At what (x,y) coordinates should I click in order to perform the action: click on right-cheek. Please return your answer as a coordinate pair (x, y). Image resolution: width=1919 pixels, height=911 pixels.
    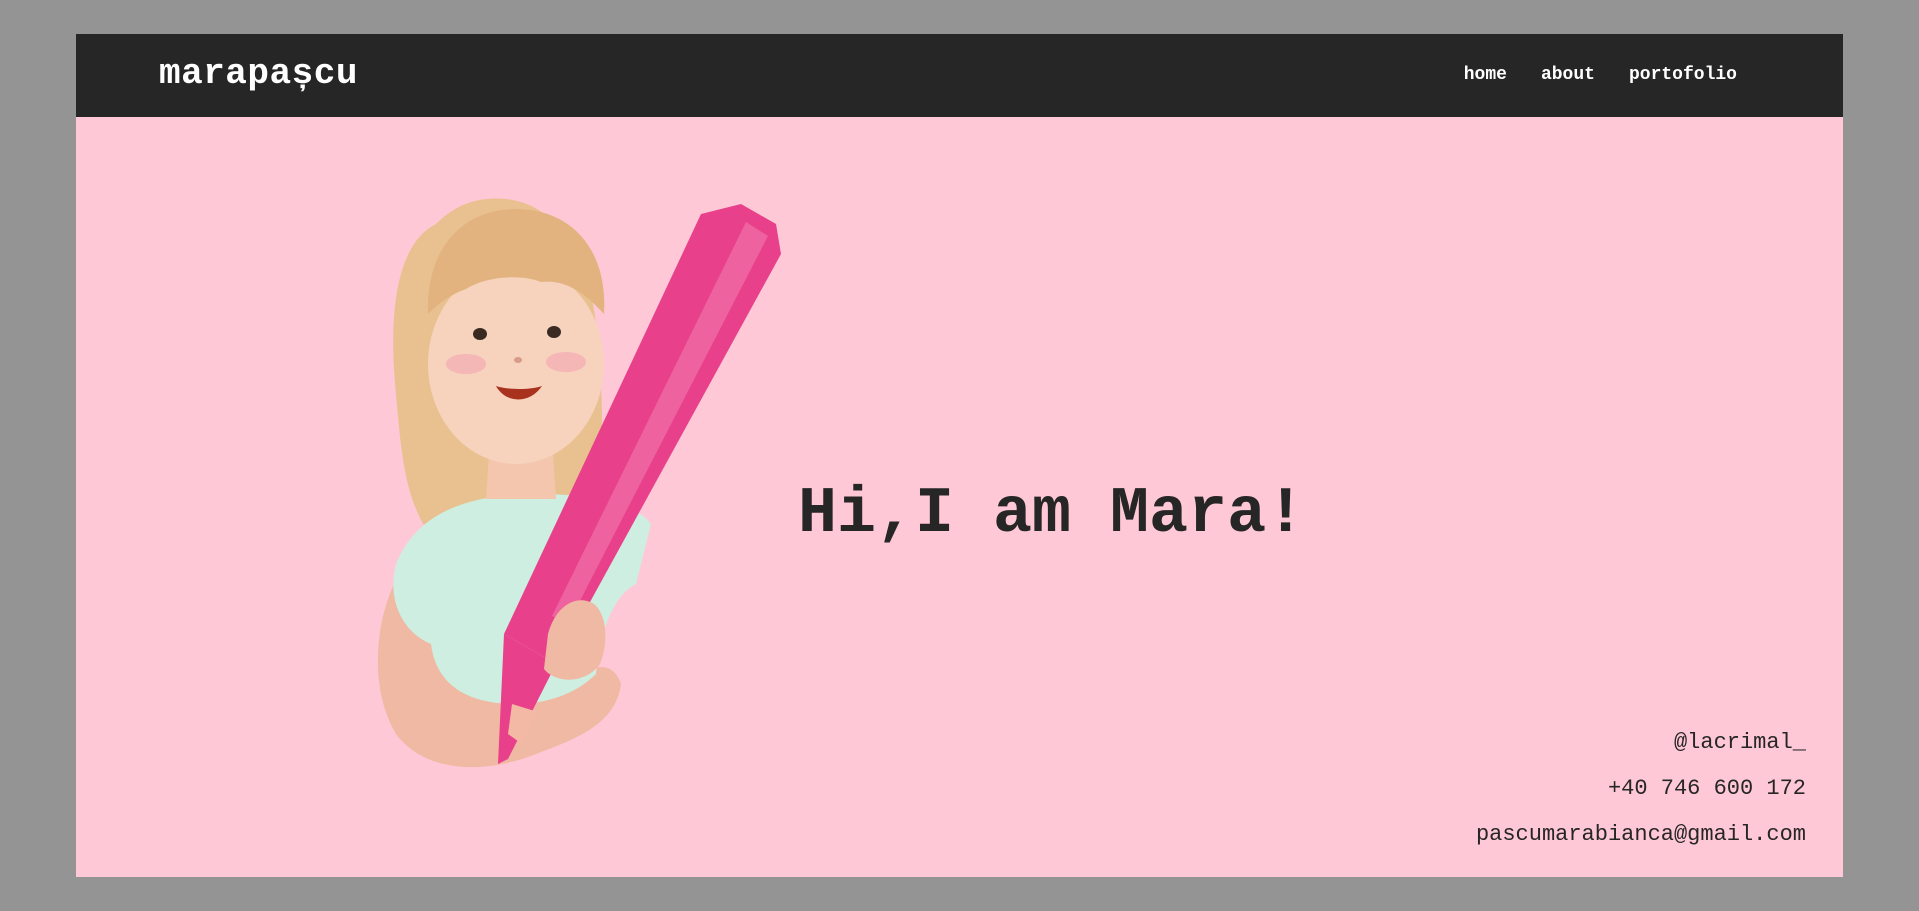
    Looking at the image, I should click on (566, 362).